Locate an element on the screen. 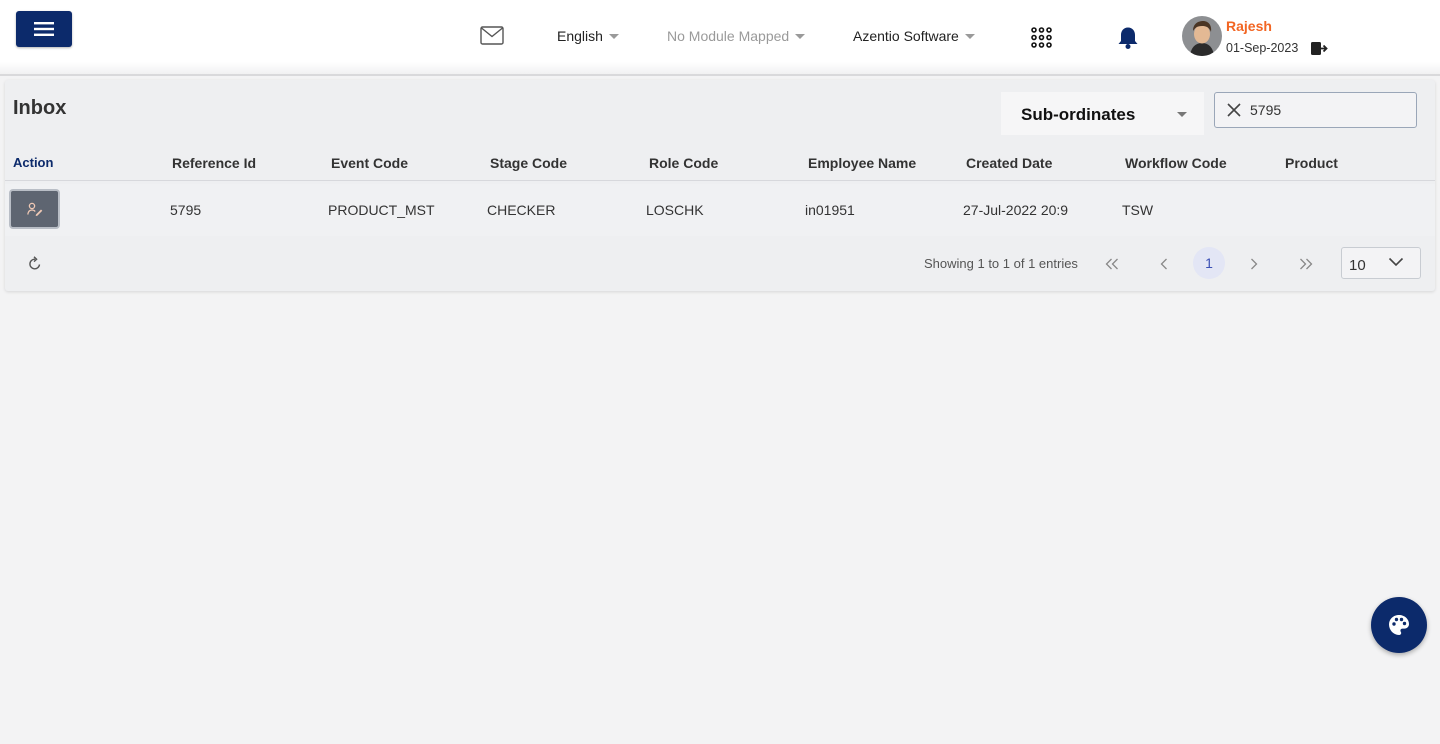  cell-created-date: 27-Jul-2022 20:9 is located at coordinates (1016, 210).